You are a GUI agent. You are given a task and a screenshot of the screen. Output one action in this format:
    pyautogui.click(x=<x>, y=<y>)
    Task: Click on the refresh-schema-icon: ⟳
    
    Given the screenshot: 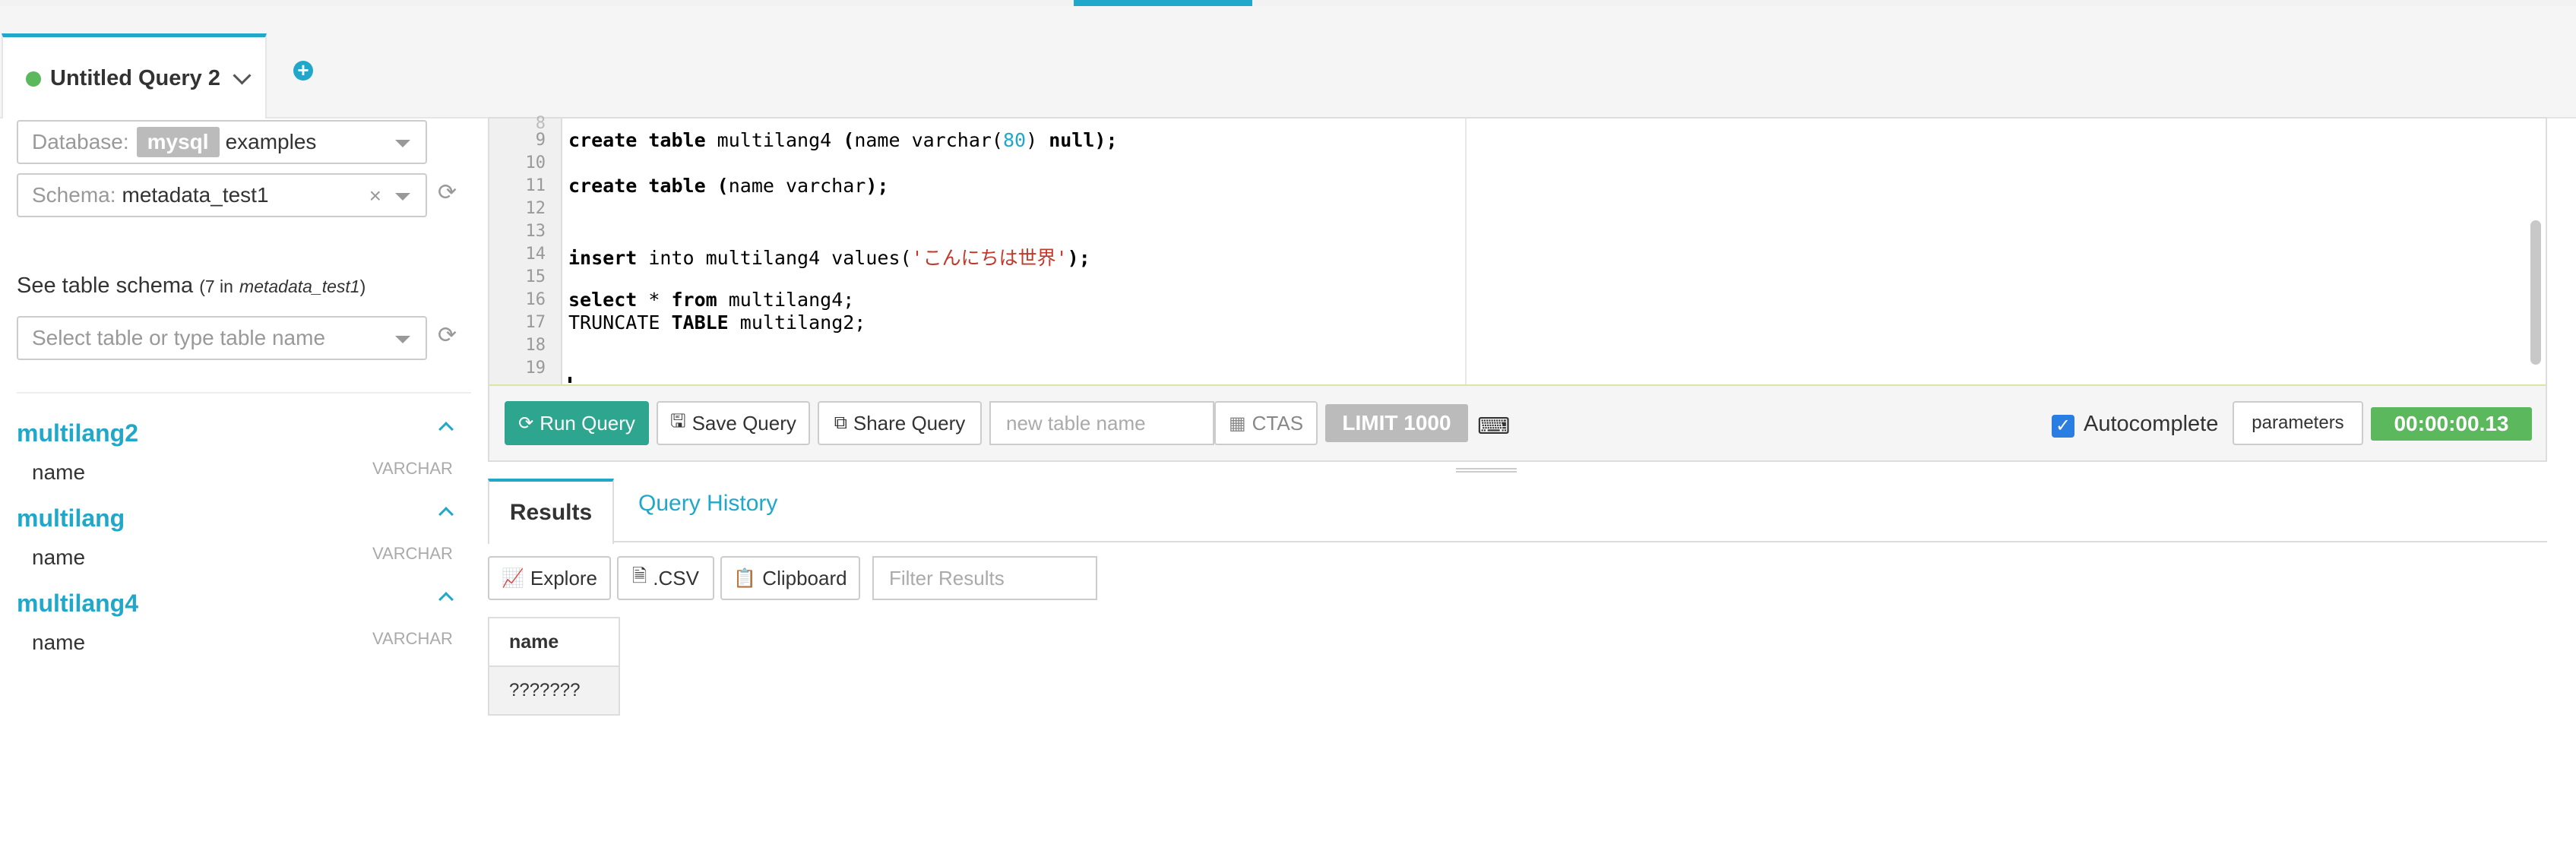 What is the action you would take?
    pyautogui.click(x=447, y=192)
    